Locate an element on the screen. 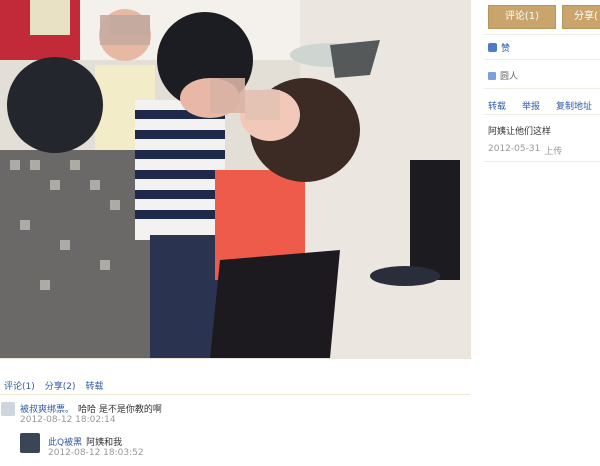 This screenshot has height=466, width=600. comment-time: 2012-08-12 18:02:14 is located at coordinates (68, 420).